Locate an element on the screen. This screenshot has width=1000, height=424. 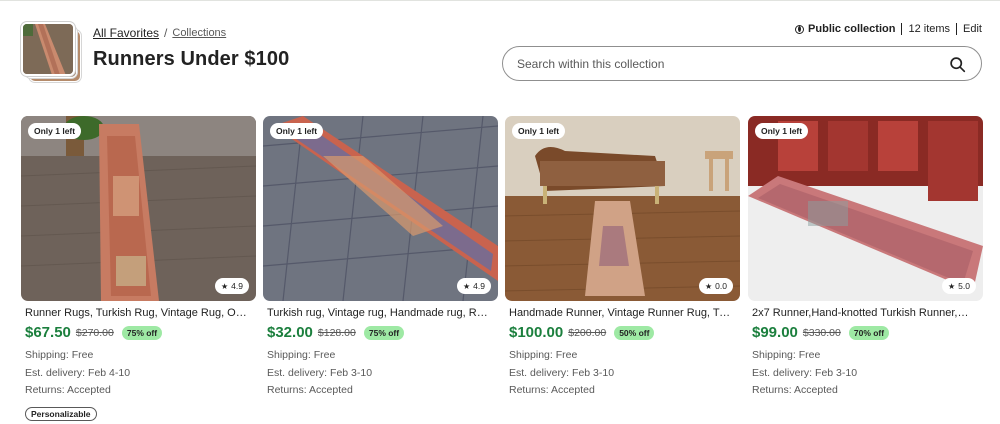
item-count: 12 items is located at coordinates (929, 29).